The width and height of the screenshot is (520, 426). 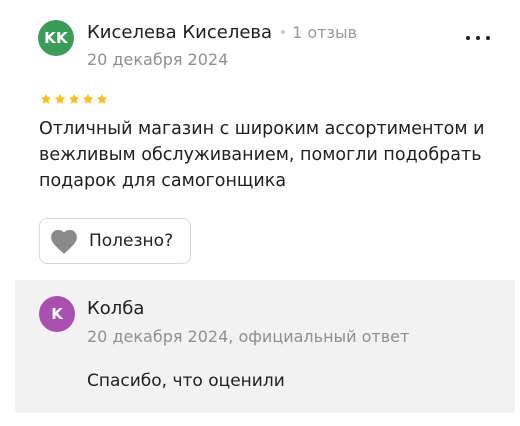 I want to click on author-line: Киселева Киселева 1 отзыв, so click(x=222, y=32).